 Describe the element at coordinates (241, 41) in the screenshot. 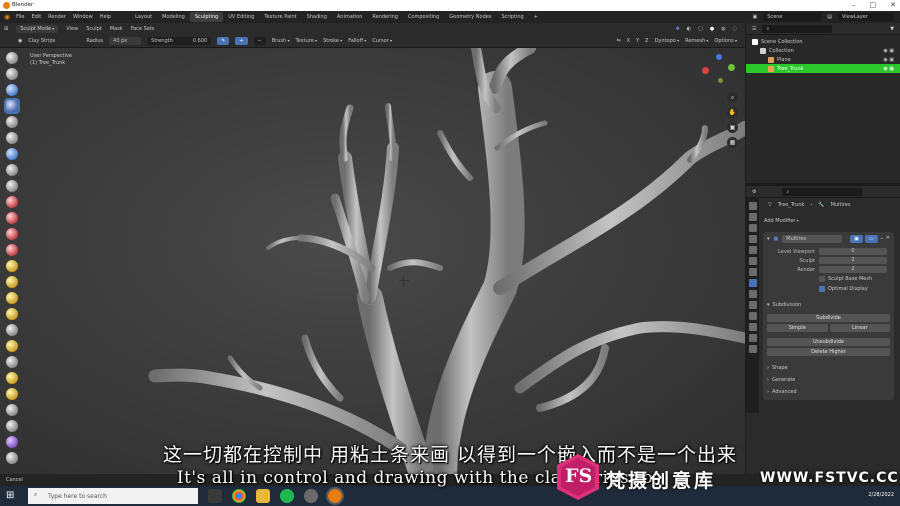

I see `direction-add-icon: +` at that location.